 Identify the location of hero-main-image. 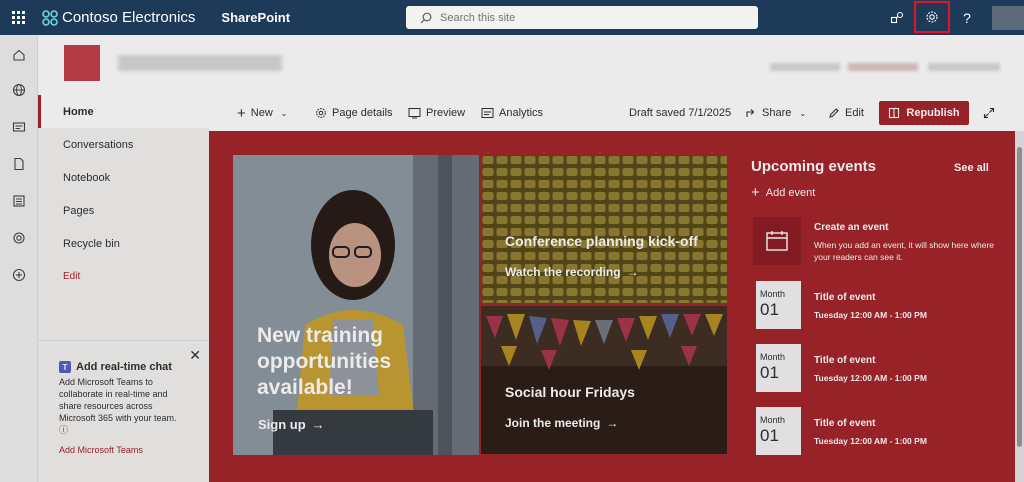
(356, 305).